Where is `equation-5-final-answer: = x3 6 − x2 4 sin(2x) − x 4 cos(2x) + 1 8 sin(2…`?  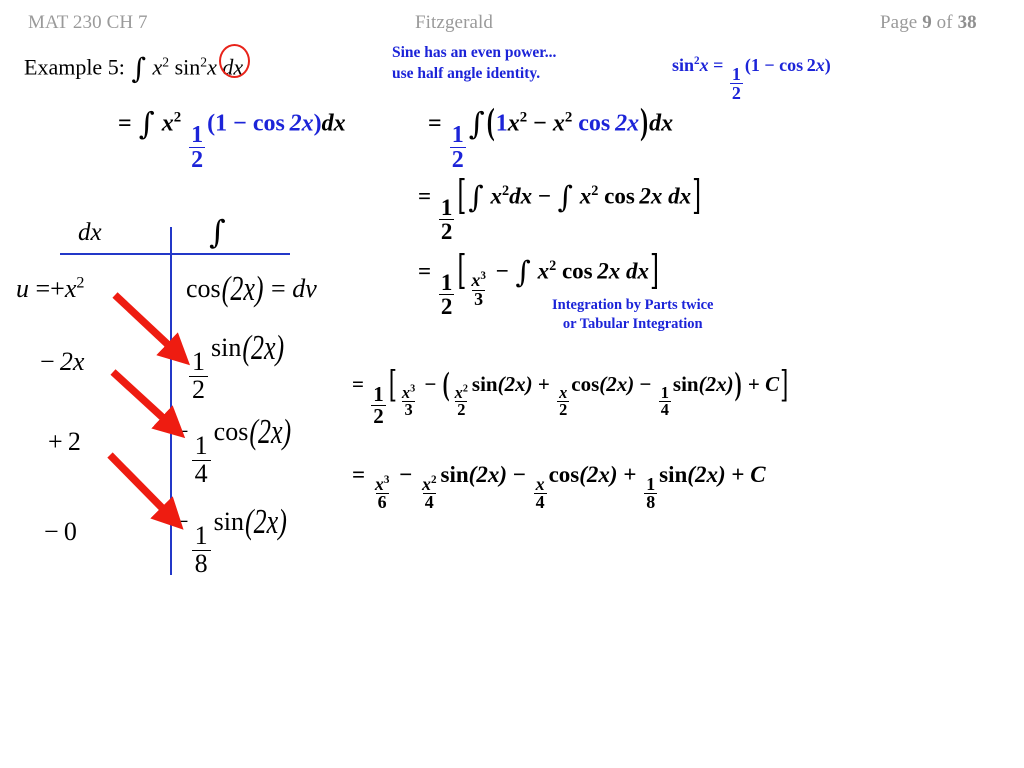
equation-5-final-answer: = x3 6 − x2 4 sin(2x) − x 4 cos(2x) + 1 8 sin(2… is located at coordinates (559, 487).